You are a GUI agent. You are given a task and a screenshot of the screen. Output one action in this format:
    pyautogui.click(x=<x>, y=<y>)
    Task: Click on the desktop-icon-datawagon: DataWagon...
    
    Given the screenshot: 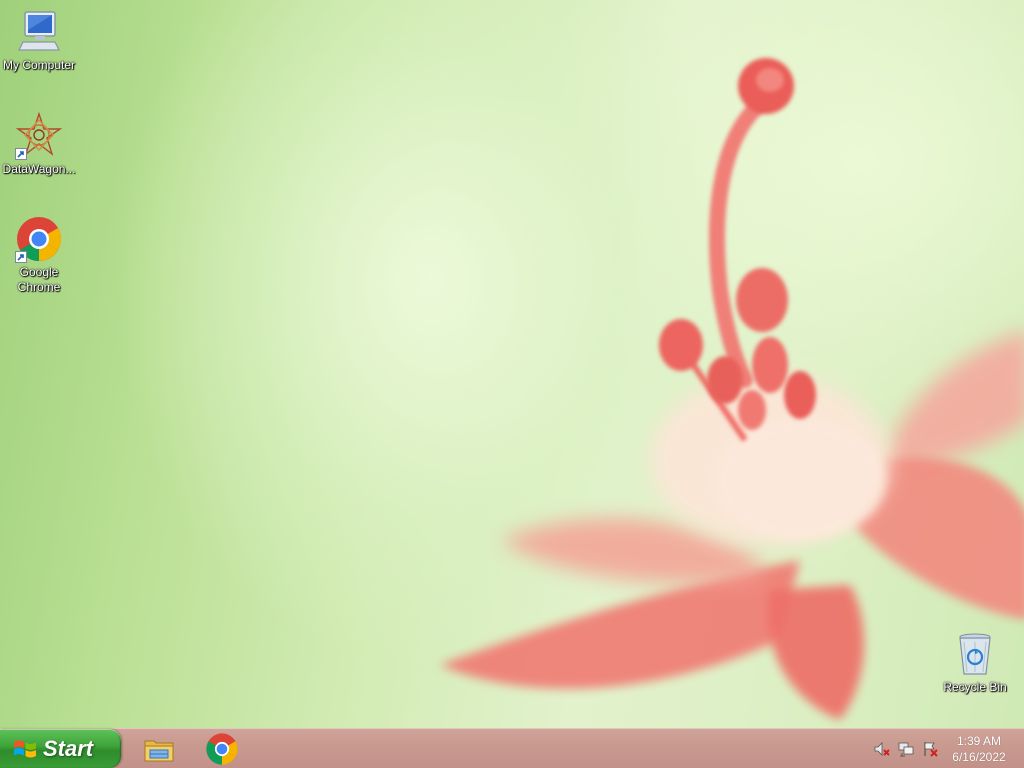 What is the action you would take?
    pyautogui.click(x=39, y=144)
    